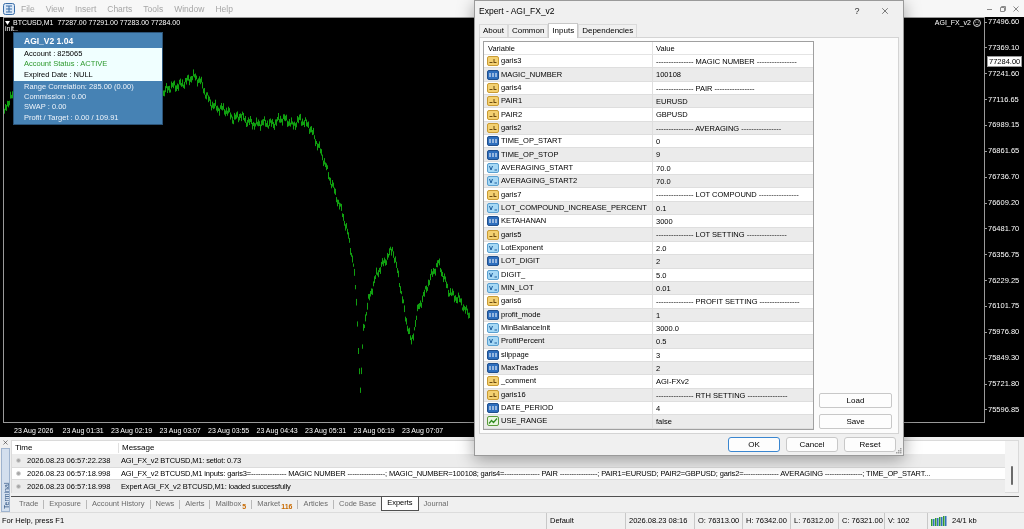  I want to click on scrollbar, so click(1011, 466).